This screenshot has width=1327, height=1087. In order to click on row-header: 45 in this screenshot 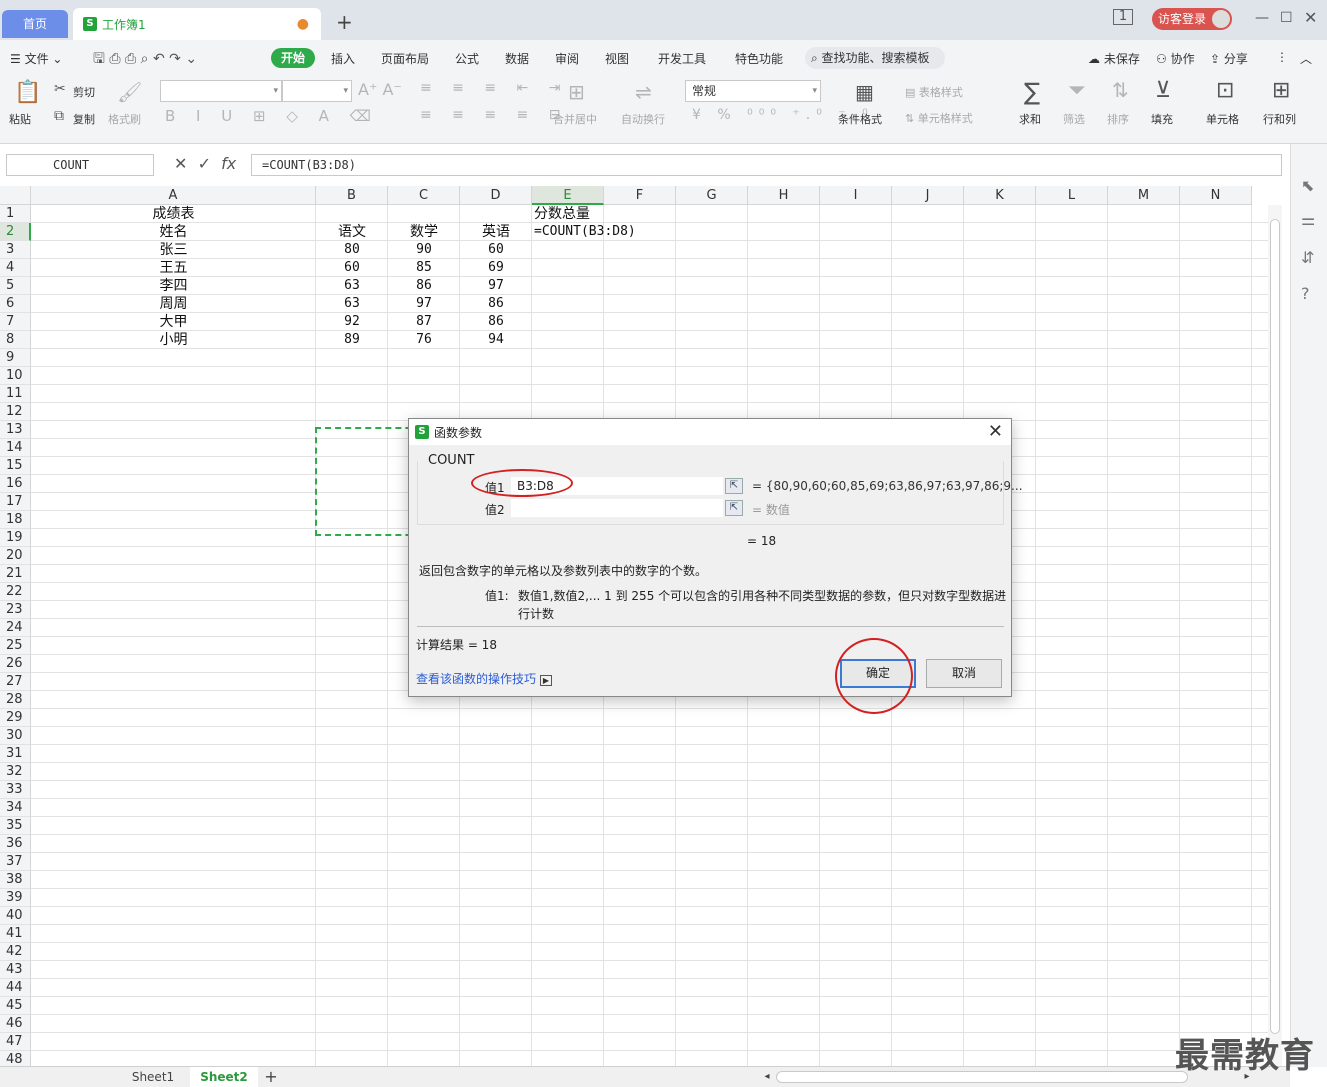, I will do `click(15, 1006)`.